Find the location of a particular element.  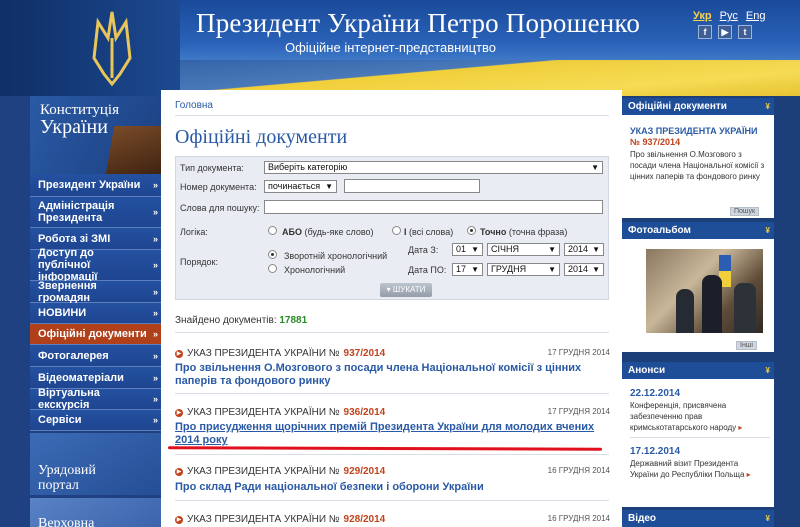

date-to-month-select: ГРУДНЯ ▼ is located at coordinates (523, 269).